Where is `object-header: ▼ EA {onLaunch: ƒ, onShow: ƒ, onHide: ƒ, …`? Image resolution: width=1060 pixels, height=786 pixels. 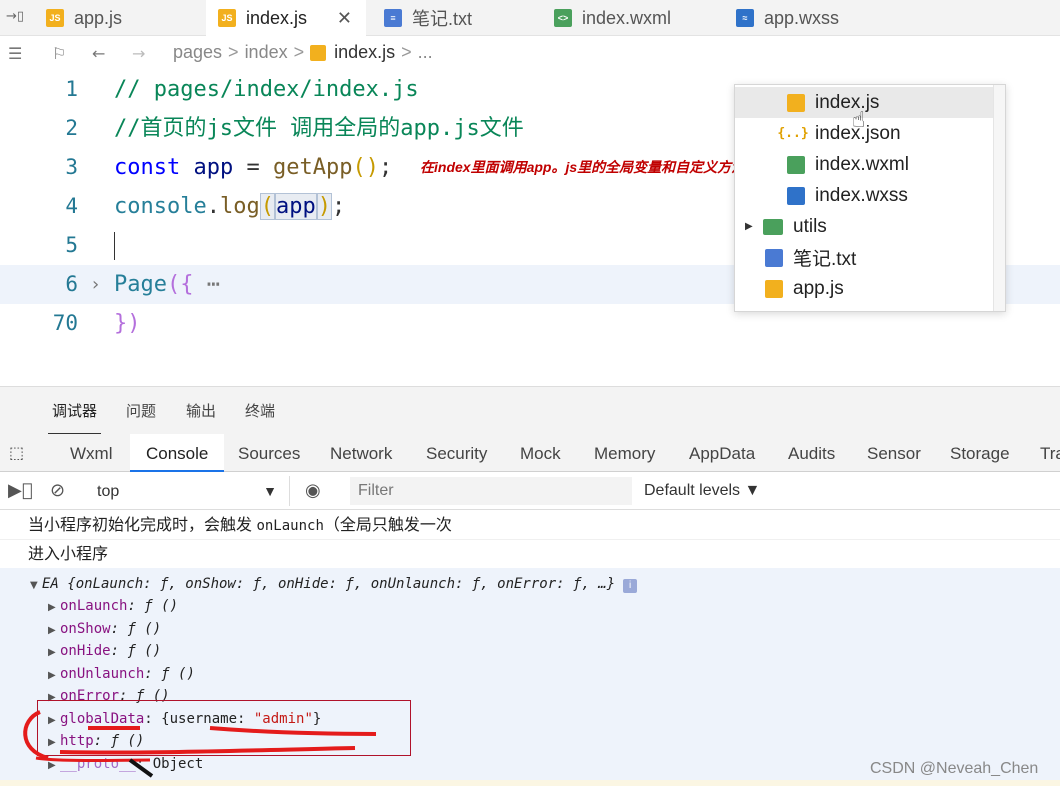 object-header: ▼ EA {onLaunch: ƒ, onShow: ƒ, onHide: ƒ, … is located at coordinates (334, 585).